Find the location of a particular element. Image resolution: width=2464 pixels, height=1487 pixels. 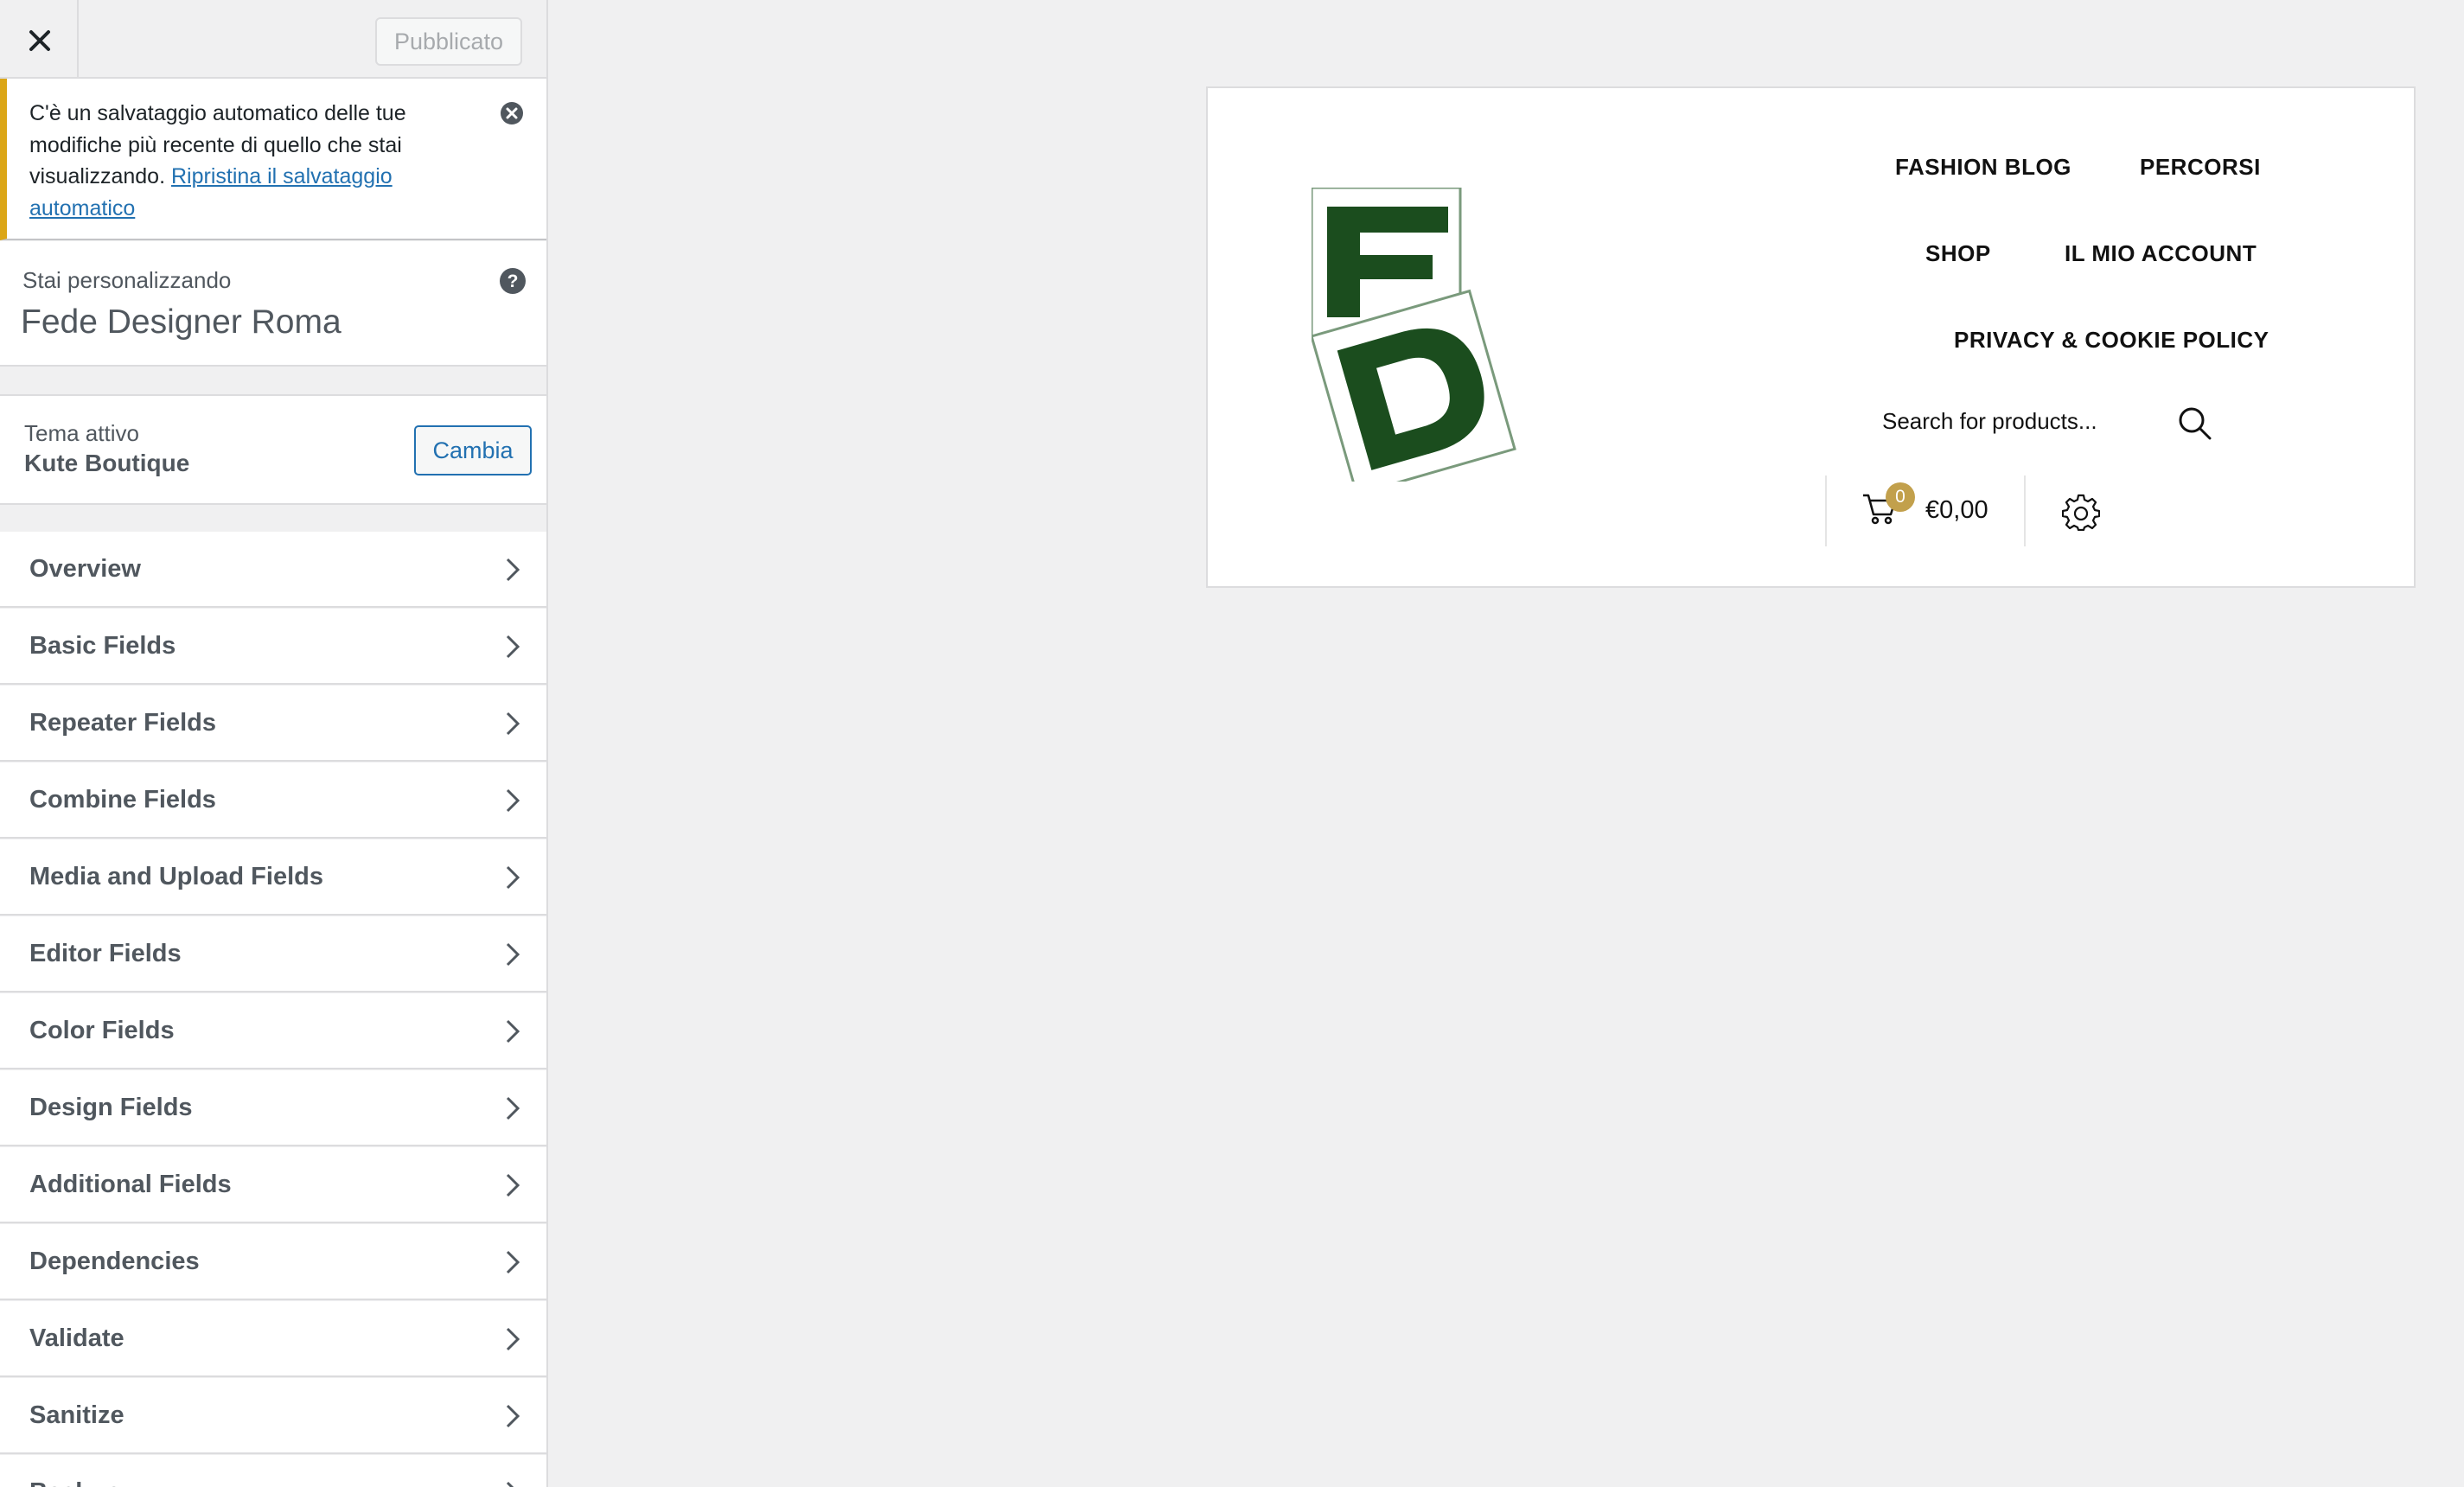

active-theme-section: Tema attivo Kute Boutique Cambia is located at coordinates (273, 450).